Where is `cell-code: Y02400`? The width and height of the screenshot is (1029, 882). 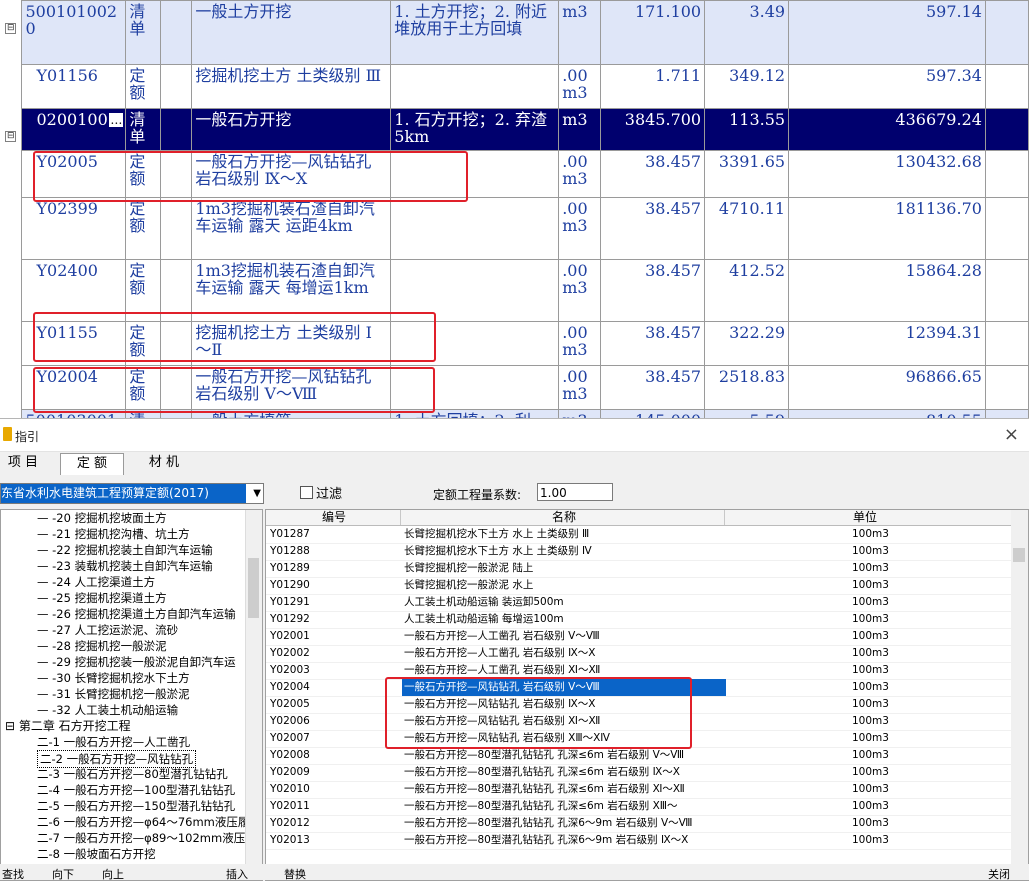
cell-code: Y02400 is located at coordinates (74, 290).